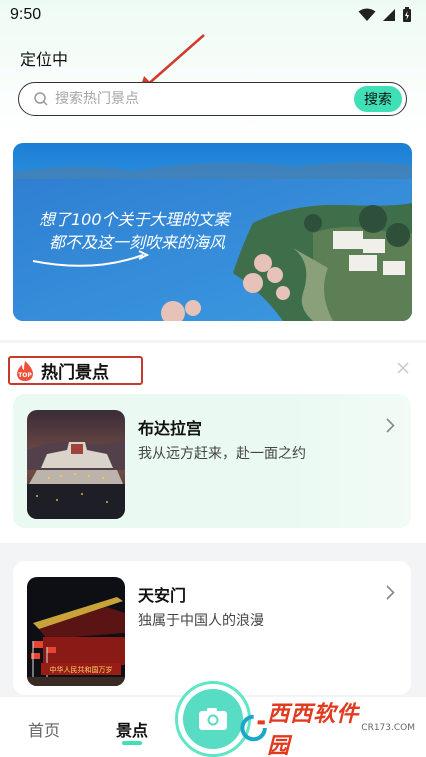 This screenshot has height=757, width=426. What do you see at coordinates (389, 15) in the screenshot?
I see `signal-icon` at bounding box center [389, 15].